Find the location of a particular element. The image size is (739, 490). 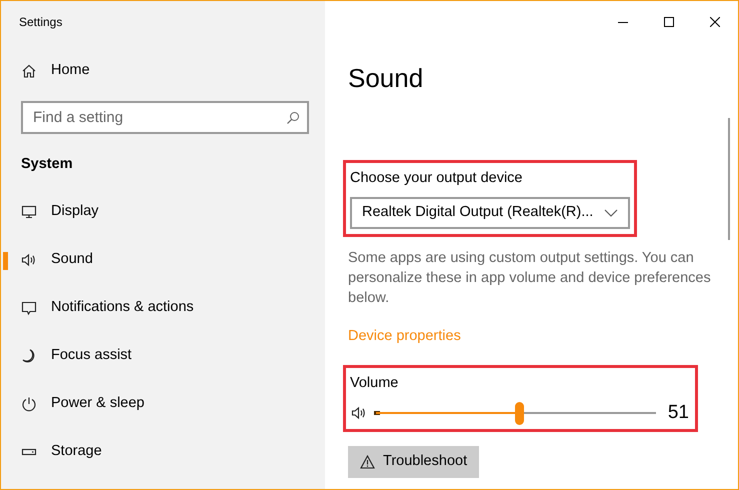

power-icon is located at coordinates (29, 404).